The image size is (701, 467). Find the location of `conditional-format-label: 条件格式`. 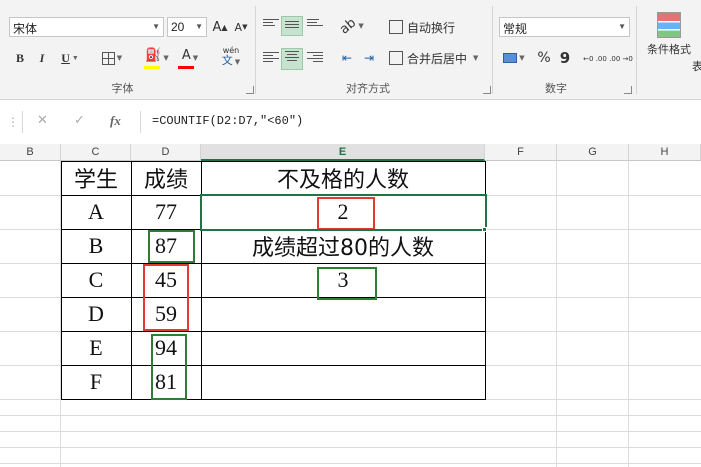

conditional-format-label: 条件格式 is located at coordinates (669, 49).